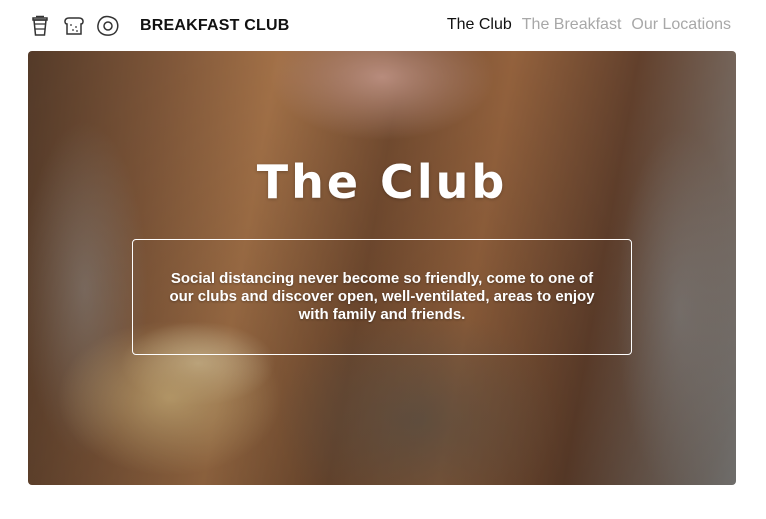 This screenshot has width=766, height=519. Describe the element at coordinates (40, 26) in the screenshot. I see `coffee-cup-icon` at that location.